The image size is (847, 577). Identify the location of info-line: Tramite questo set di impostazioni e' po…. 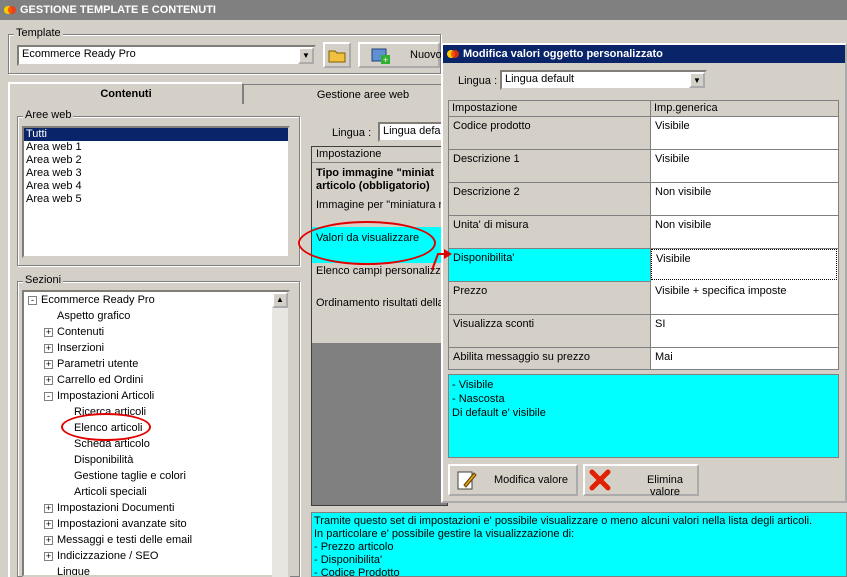
(563, 521).